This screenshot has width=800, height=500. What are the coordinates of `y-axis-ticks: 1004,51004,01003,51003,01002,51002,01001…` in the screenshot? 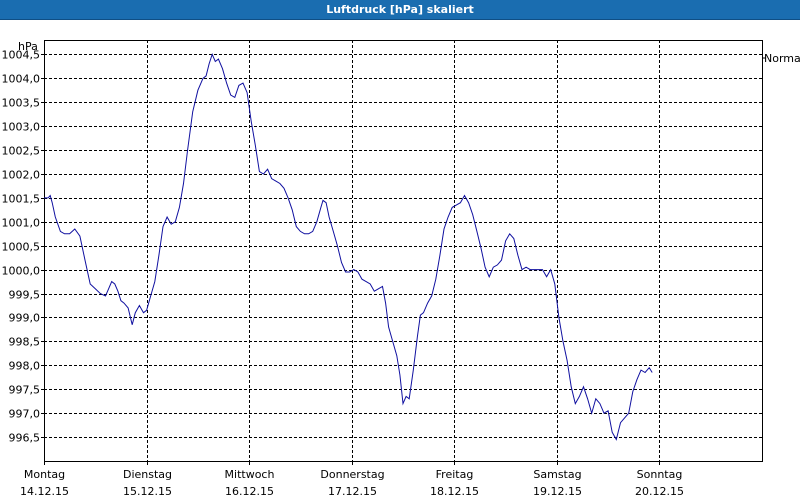 It's located at (23, 242).